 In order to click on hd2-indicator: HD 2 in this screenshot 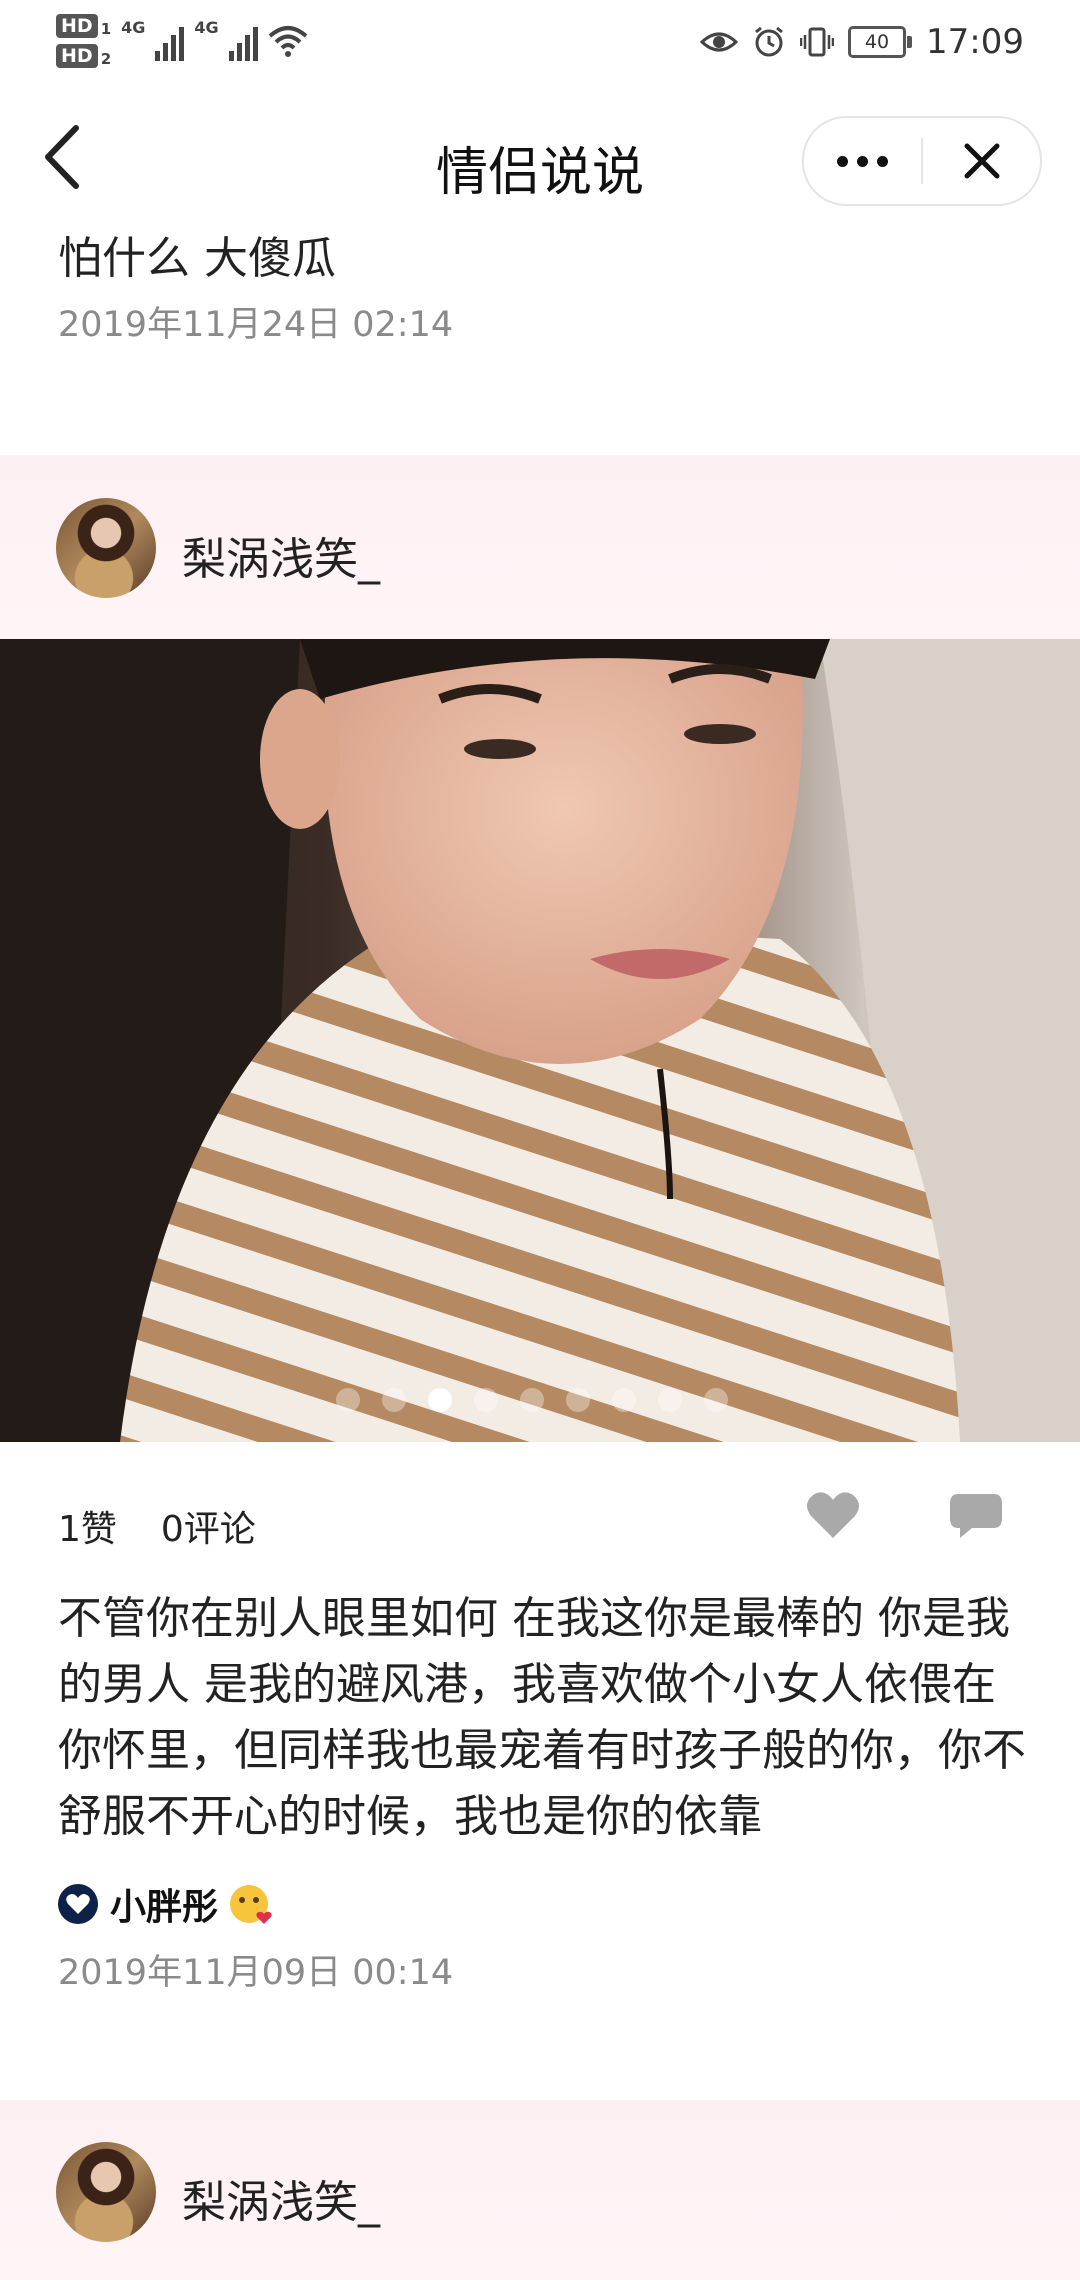, I will do `click(83, 56)`.